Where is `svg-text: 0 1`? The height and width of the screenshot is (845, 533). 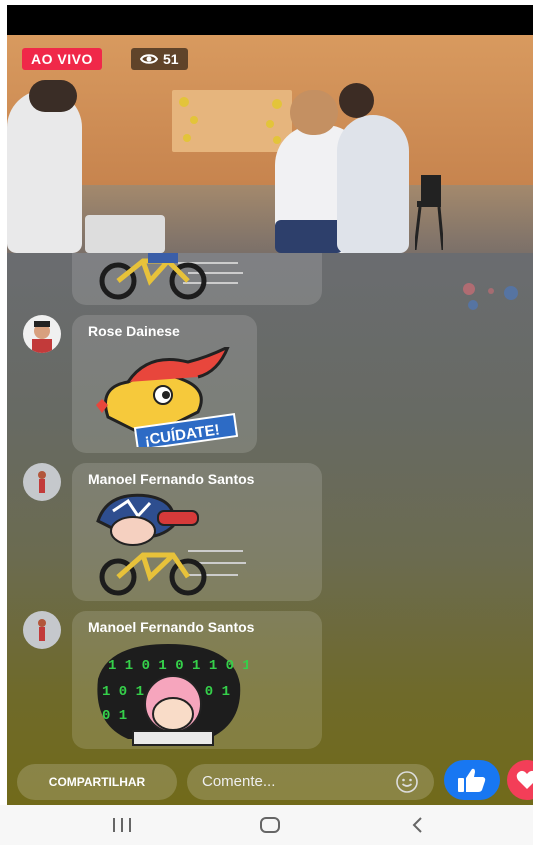 svg-text: 0 1 is located at coordinates (114, 716).